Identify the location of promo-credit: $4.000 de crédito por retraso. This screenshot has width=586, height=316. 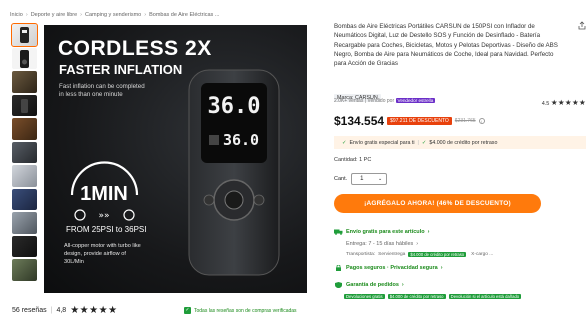
(463, 142).